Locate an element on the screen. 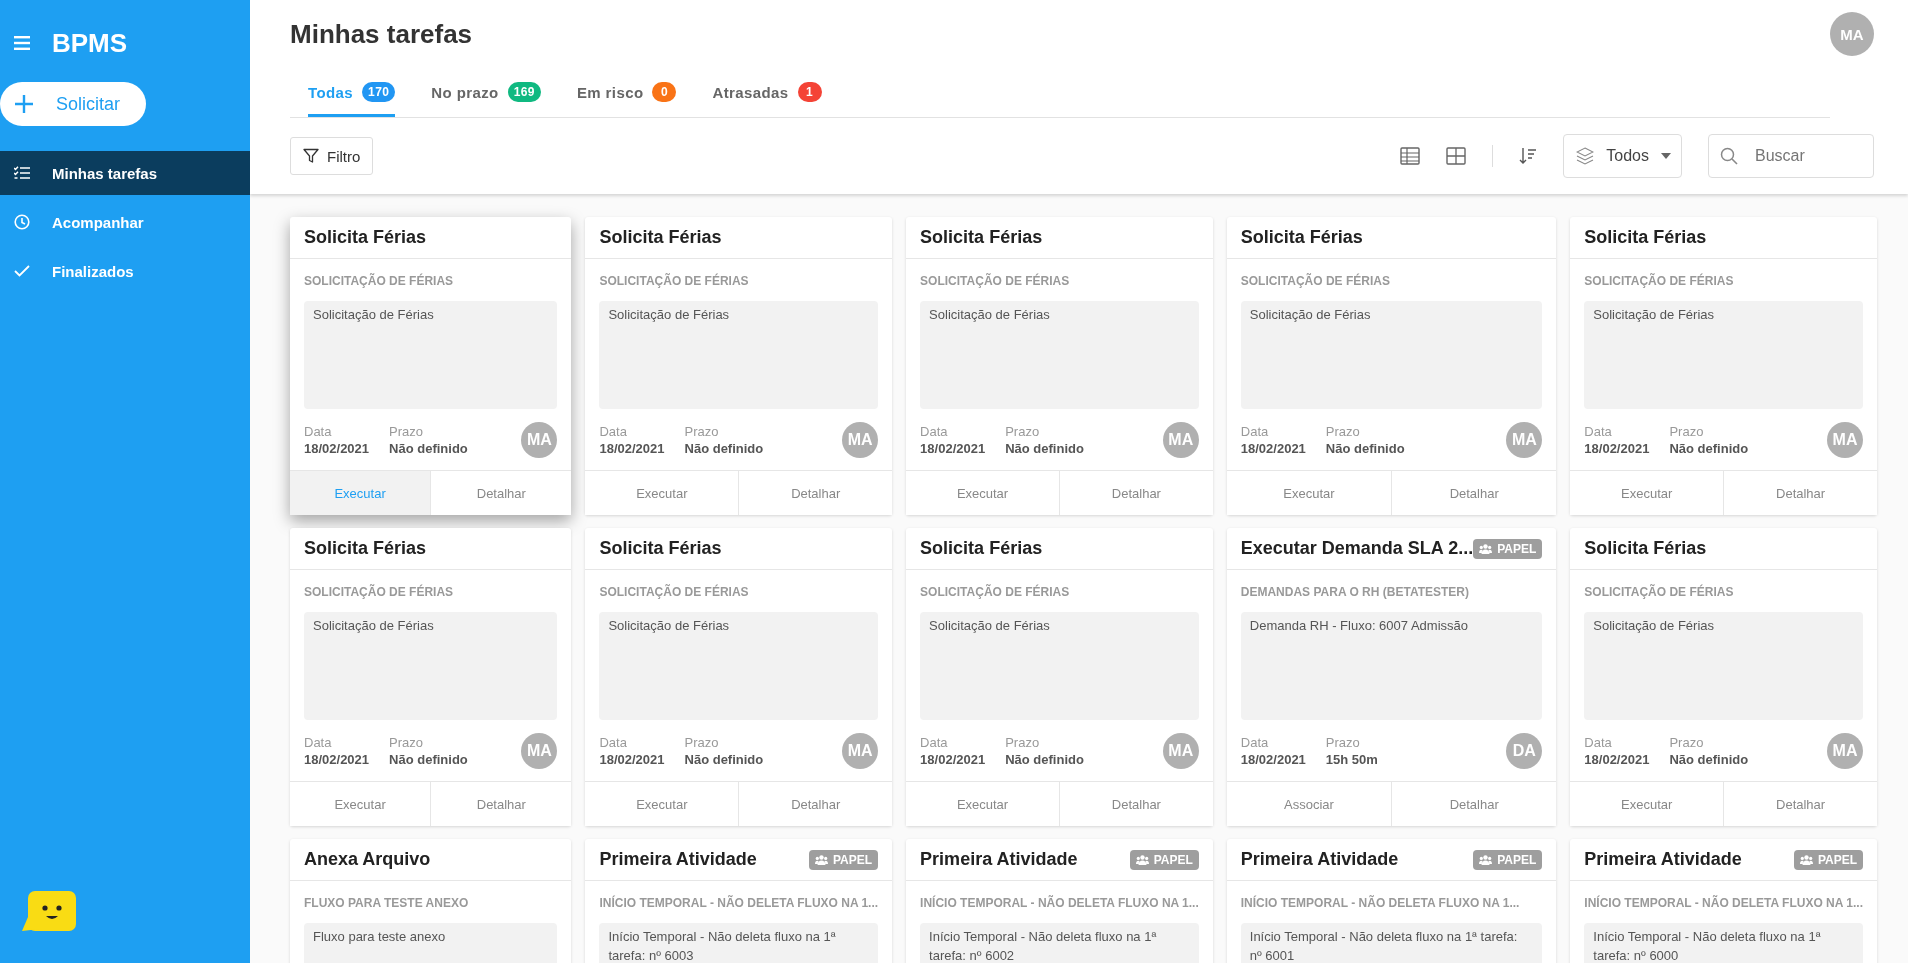 The width and height of the screenshot is (1908, 963). primary-action-button: Associar is located at coordinates (1309, 804).